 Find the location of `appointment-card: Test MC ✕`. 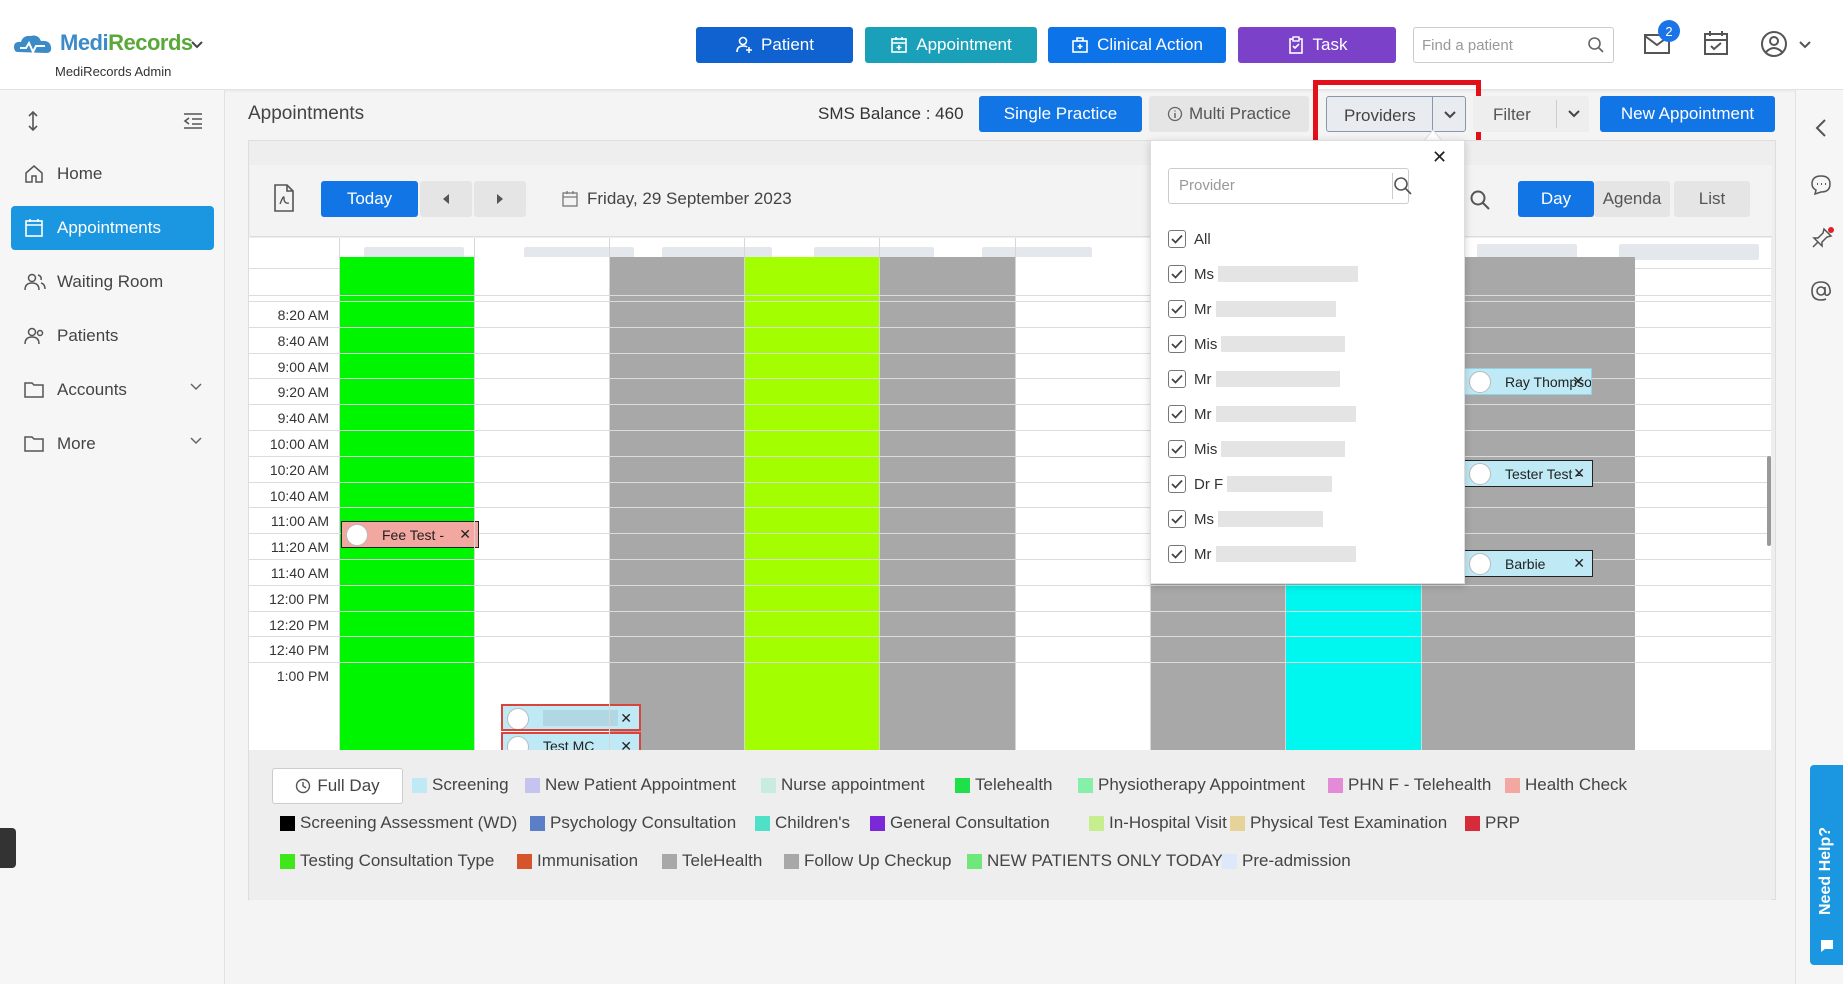

appointment-card: Test MC ✕ is located at coordinates (571, 741).